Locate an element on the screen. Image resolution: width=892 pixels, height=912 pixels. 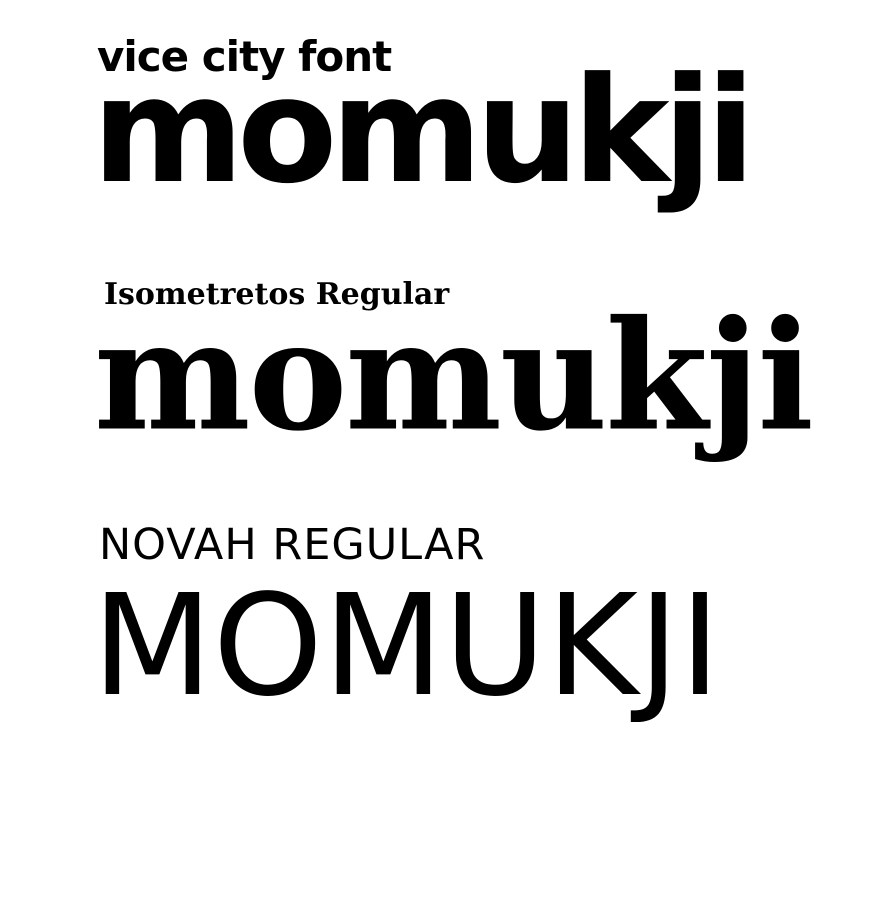
specimen-sample-novah: MOMUKJI is located at coordinates (406, 646).